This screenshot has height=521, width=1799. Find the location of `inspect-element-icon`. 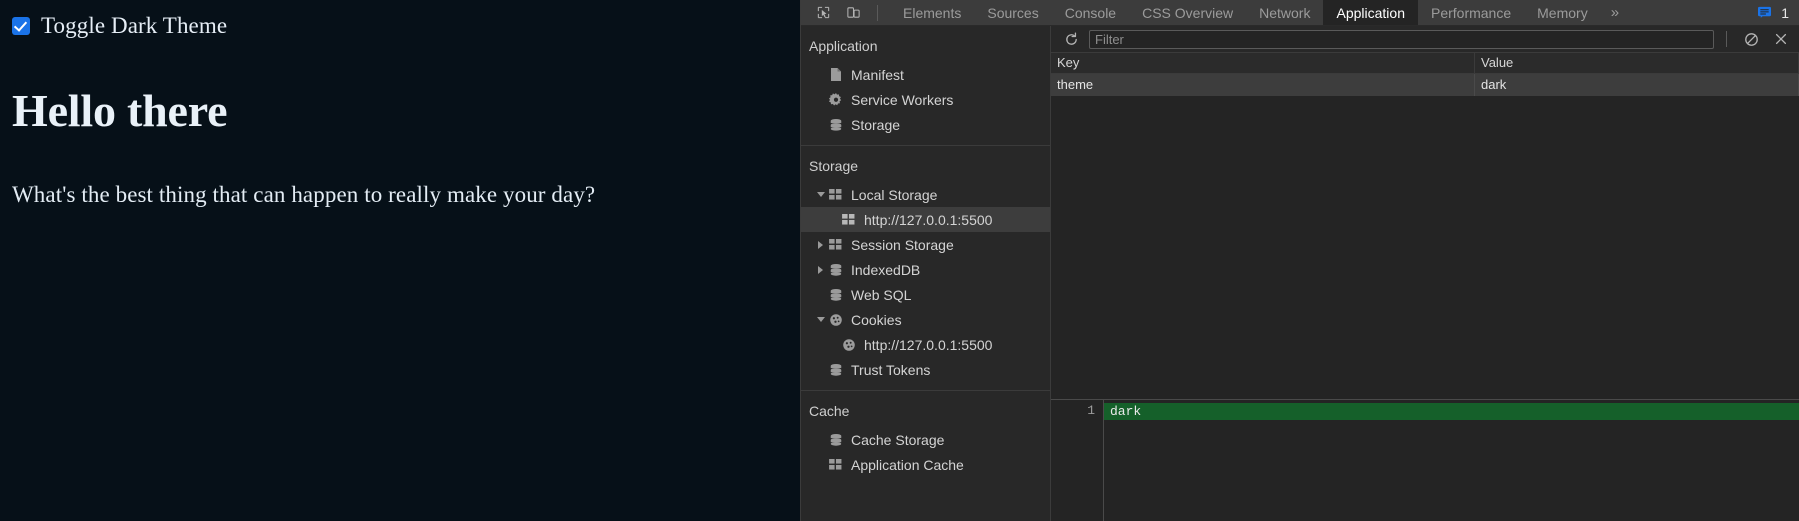

inspect-element-icon is located at coordinates (823, 13).